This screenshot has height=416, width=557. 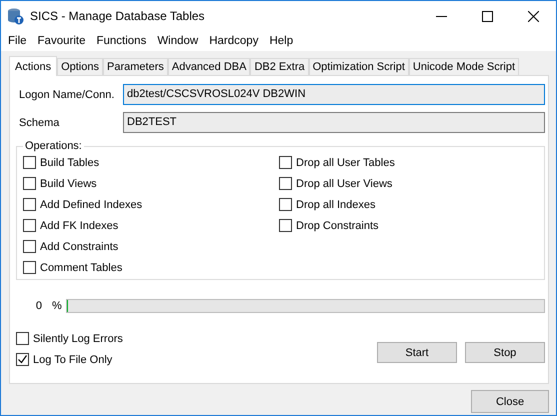 I want to click on action-button: Start, so click(x=417, y=352).